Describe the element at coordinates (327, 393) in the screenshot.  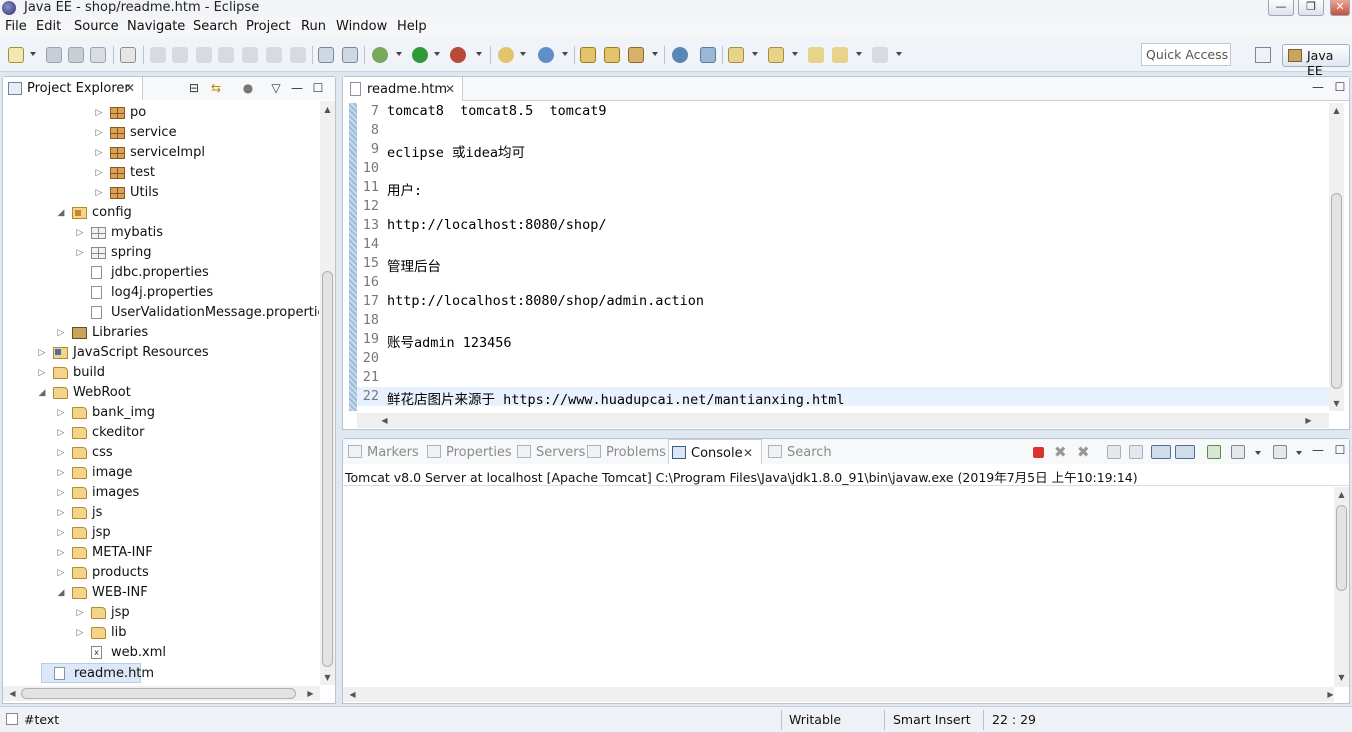
I see `explorer-vertical-scrollbar: ▲ ▼` at that location.